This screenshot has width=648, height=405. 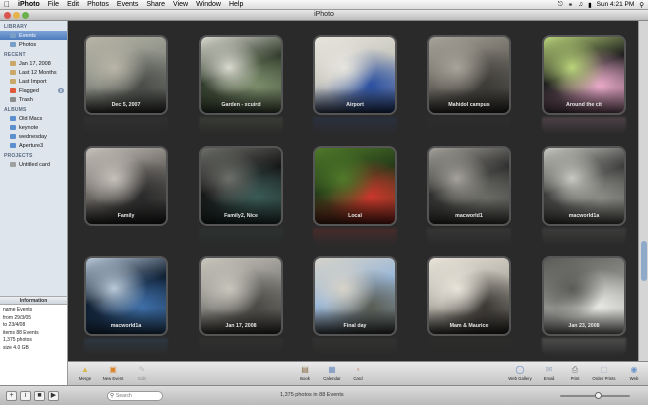 What do you see at coordinates (604, 374) in the screenshot?
I see `toolbar-button: ▢ Order Prints` at bounding box center [604, 374].